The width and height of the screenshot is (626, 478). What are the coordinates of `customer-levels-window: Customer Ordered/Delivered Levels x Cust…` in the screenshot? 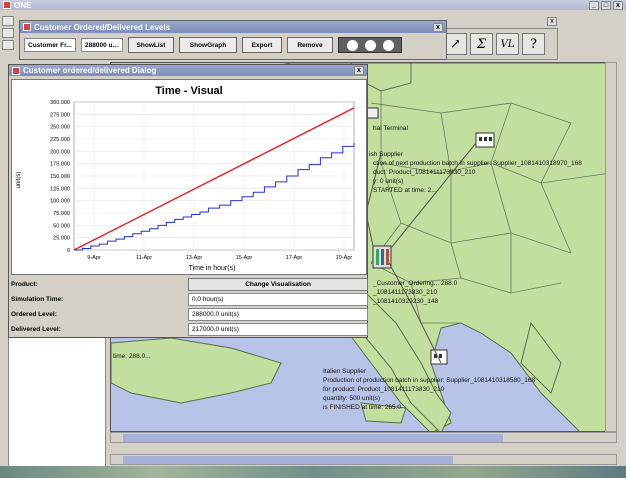 It's located at (233, 40).